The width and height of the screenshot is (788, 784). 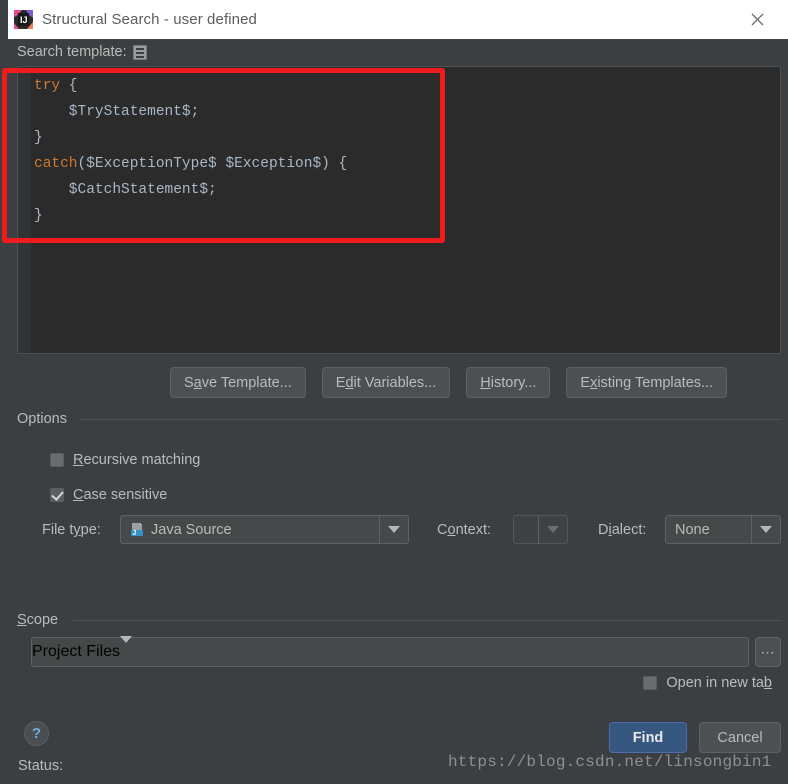 I want to click on context-chevron-down-icon, so click(x=552, y=529).